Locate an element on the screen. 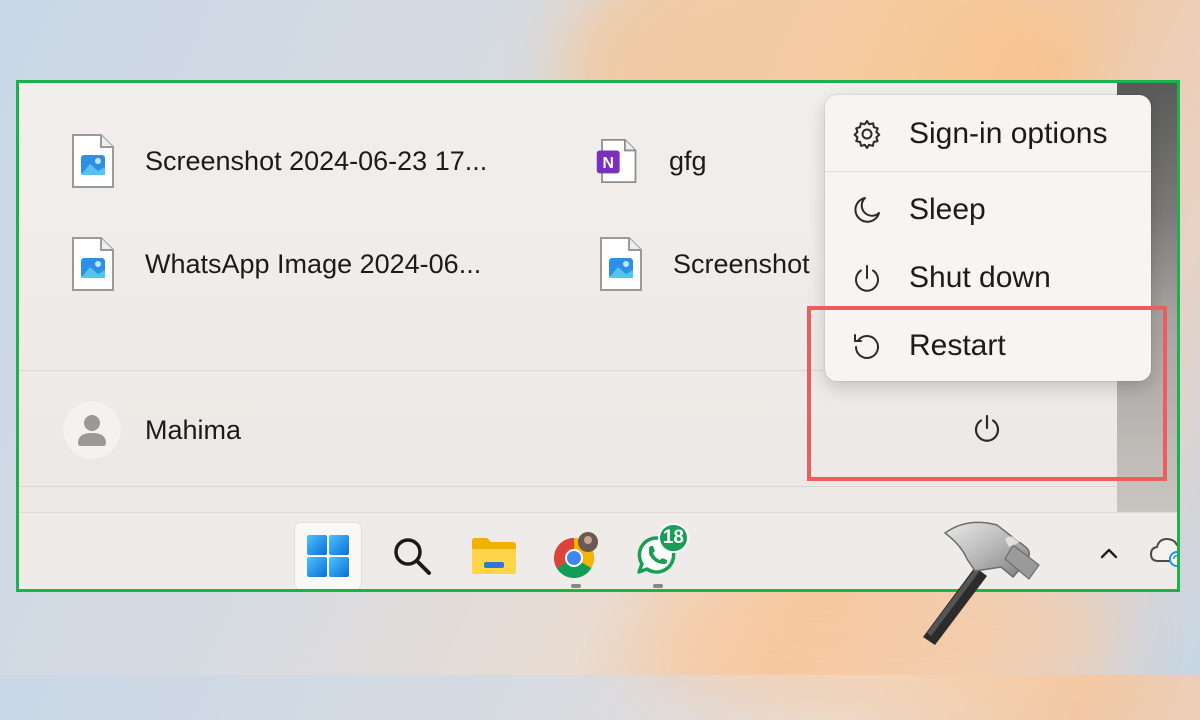  onedrive-tray-icon is located at coordinates (1163, 551).